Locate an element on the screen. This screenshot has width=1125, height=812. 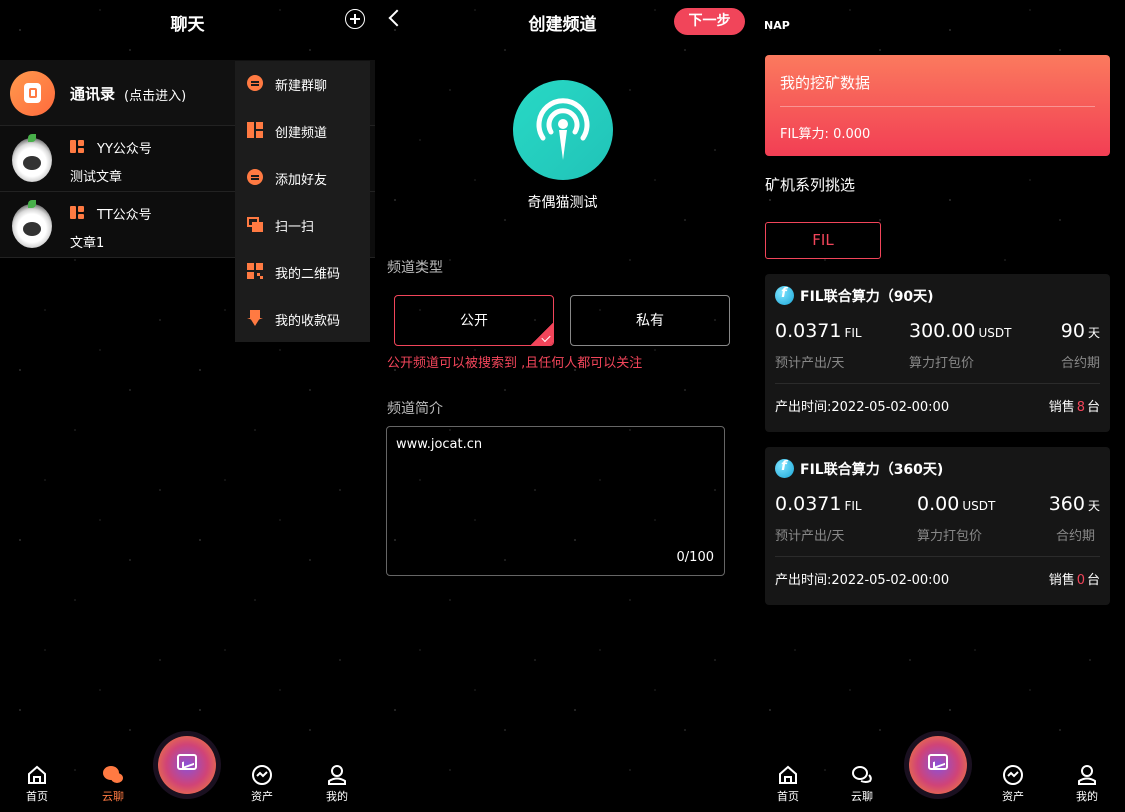
grid-icon is located at coordinates (255, 130).